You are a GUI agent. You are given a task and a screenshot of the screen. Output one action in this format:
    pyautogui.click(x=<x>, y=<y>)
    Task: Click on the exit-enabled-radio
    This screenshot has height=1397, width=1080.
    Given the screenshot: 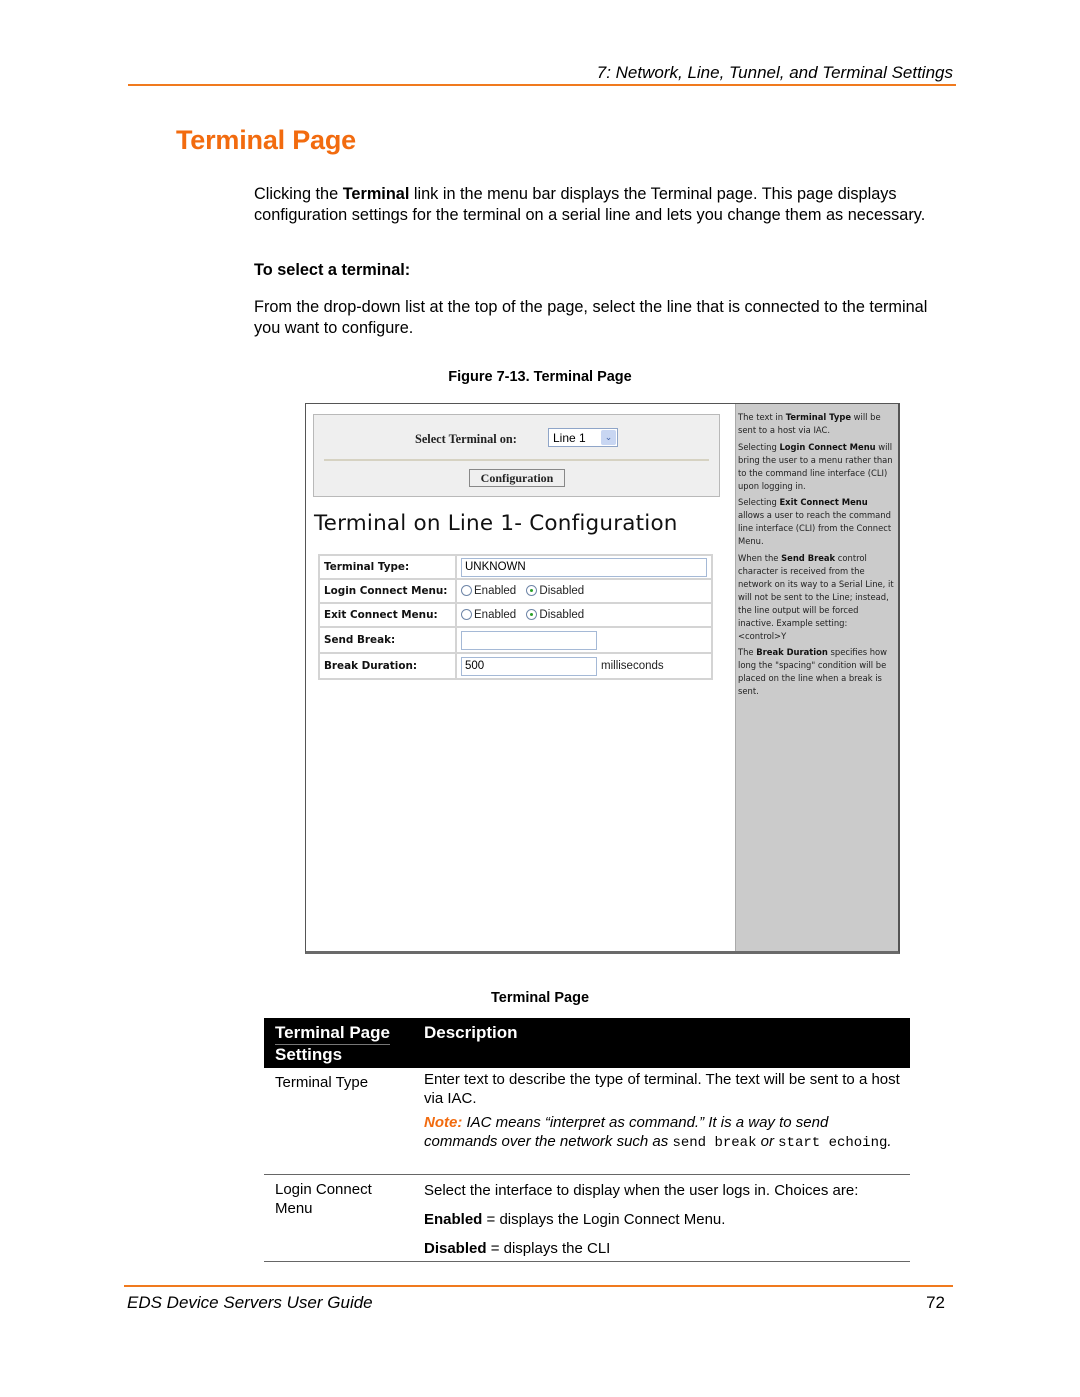 What is the action you would take?
    pyautogui.click(x=466, y=615)
    